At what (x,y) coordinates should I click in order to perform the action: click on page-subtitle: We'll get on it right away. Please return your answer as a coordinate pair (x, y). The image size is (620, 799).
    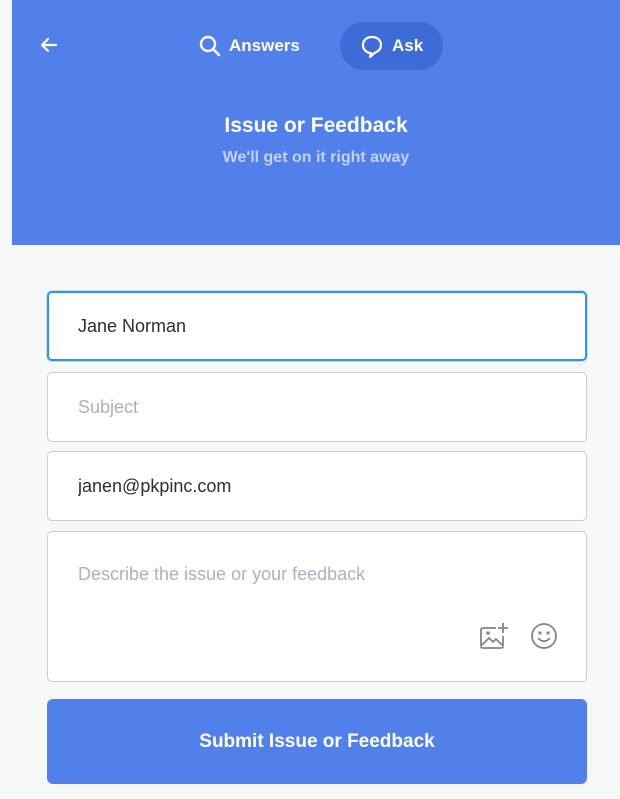
    Looking at the image, I should click on (316, 157).